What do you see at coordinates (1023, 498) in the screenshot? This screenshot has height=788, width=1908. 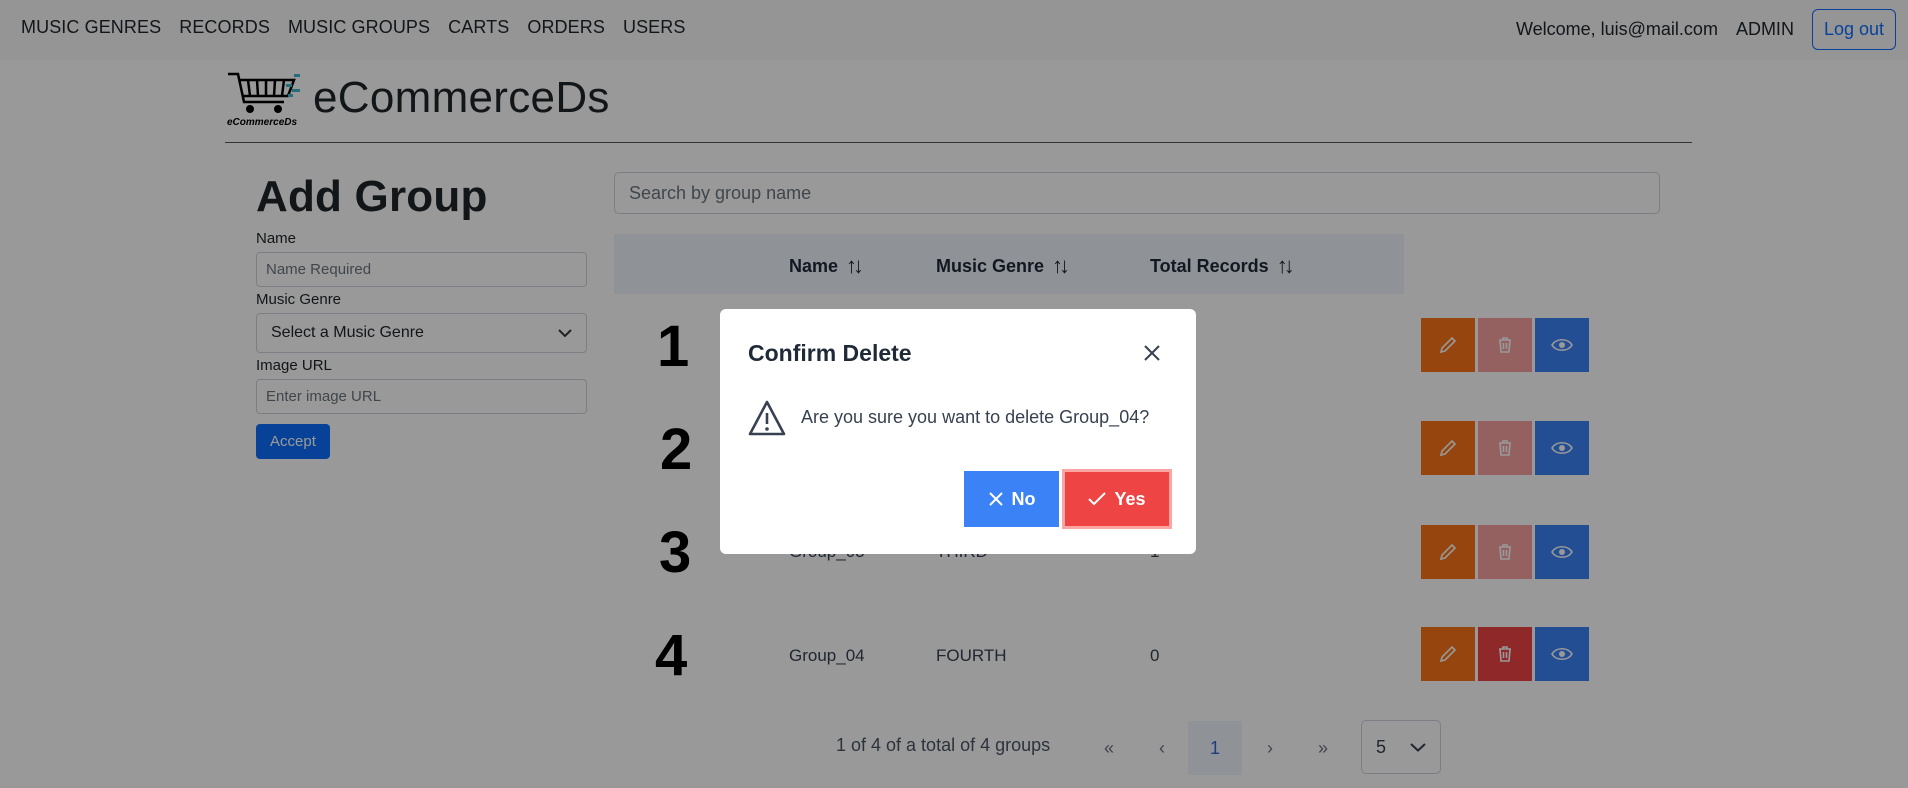 I see `no-button-label: No` at bounding box center [1023, 498].